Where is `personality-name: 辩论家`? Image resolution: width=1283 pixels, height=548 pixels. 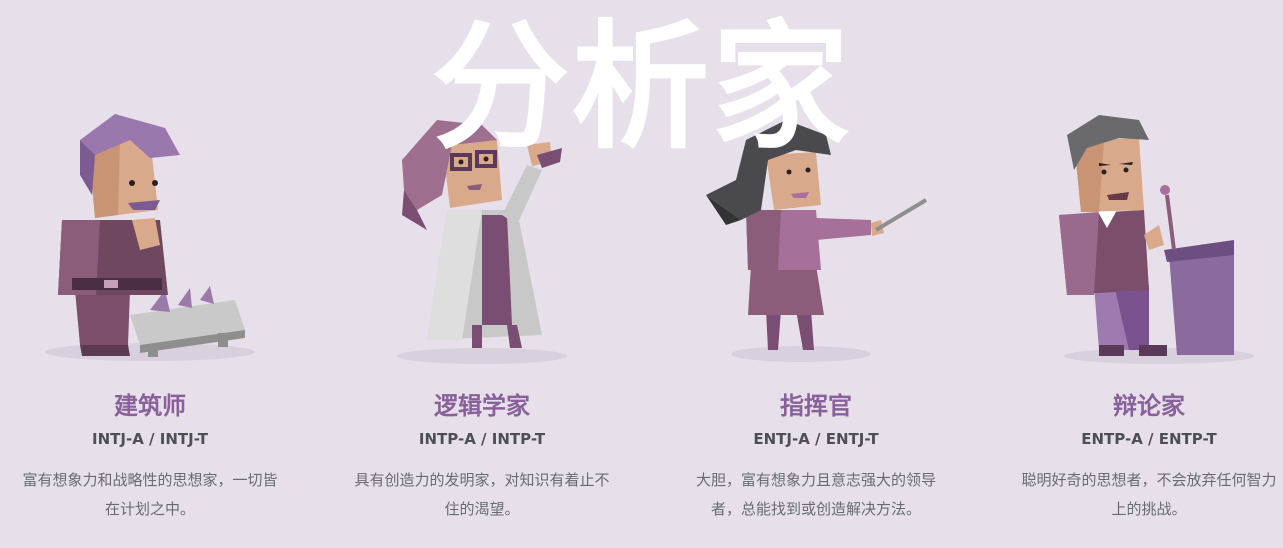
personality-name: 辩论家 is located at coordinates (1141, 403).